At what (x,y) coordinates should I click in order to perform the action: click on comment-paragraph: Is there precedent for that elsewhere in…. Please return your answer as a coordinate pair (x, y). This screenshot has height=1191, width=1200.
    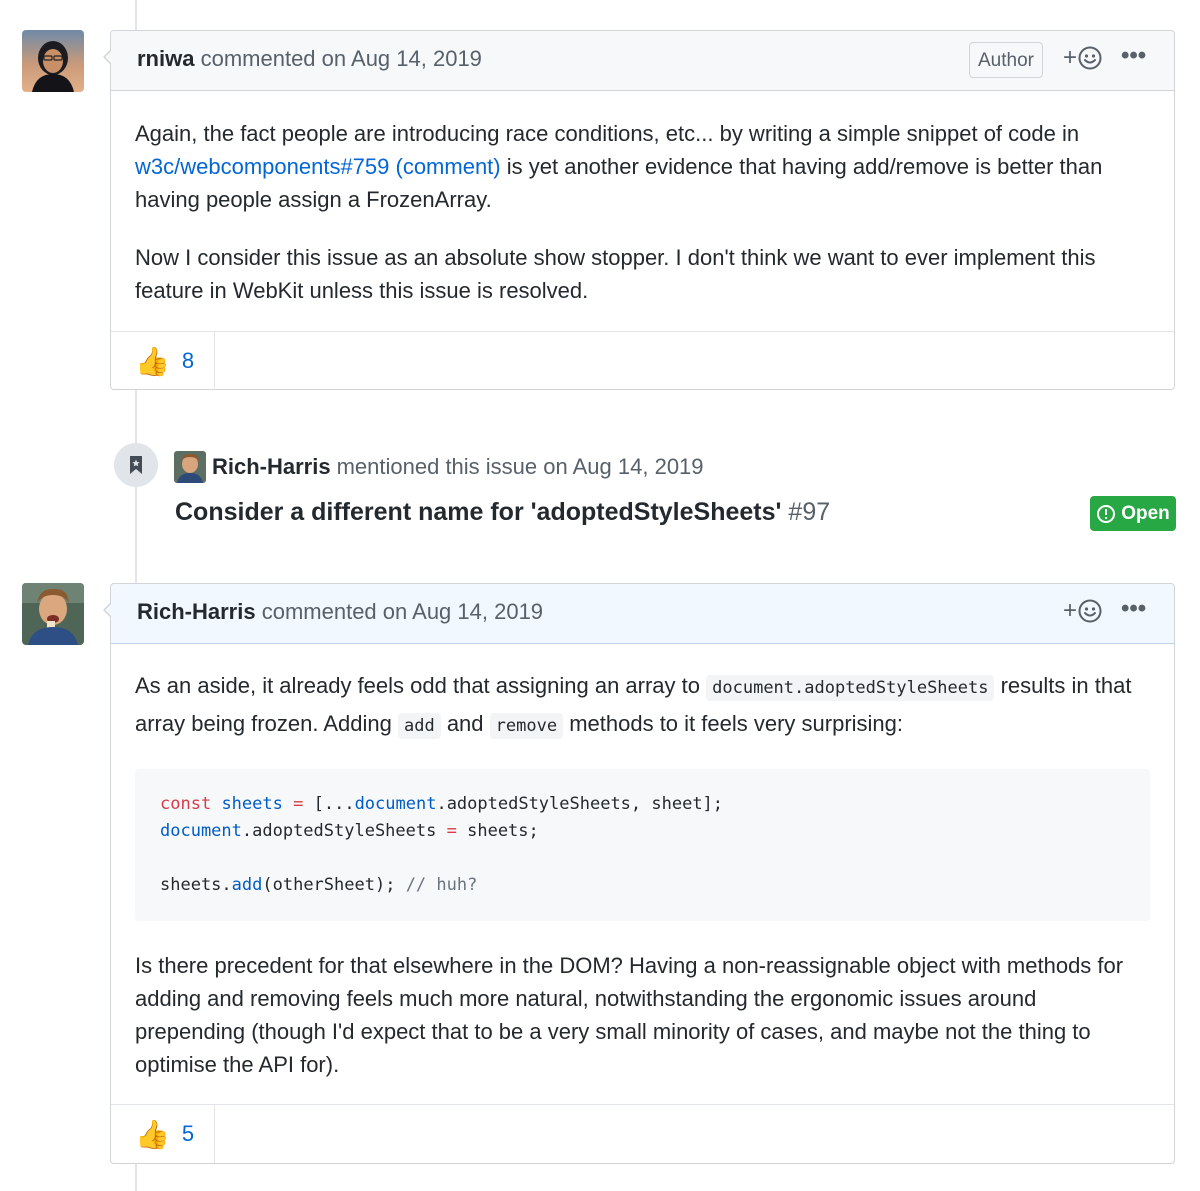
    Looking at the image, I should click on (629, 1015).